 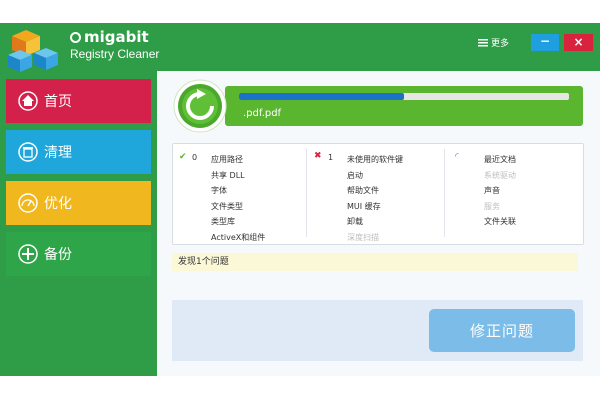 What do you see at coordinates (238, 198) in the screenshot?
I see `category-column-1: 应用路径 共享 DLL 字体 文件类型 类型库 ActiveX和组件` at bounding box center [238, 198].